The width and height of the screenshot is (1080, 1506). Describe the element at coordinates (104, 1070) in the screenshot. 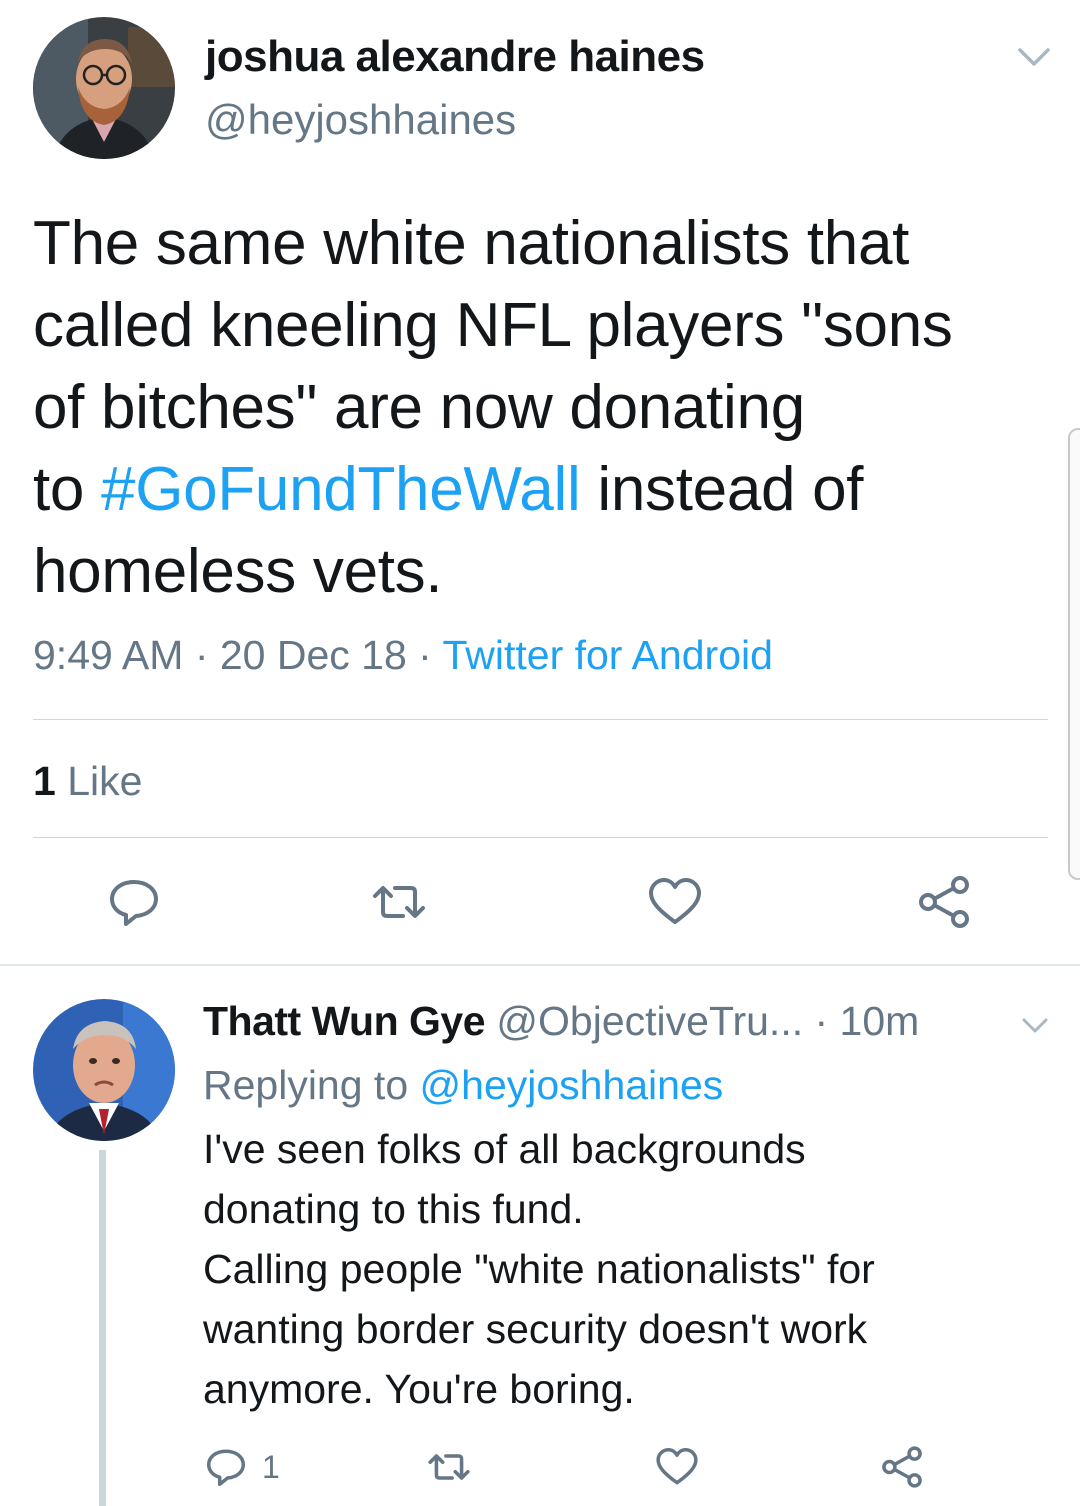

I see `reply-author-avatar` at that location.